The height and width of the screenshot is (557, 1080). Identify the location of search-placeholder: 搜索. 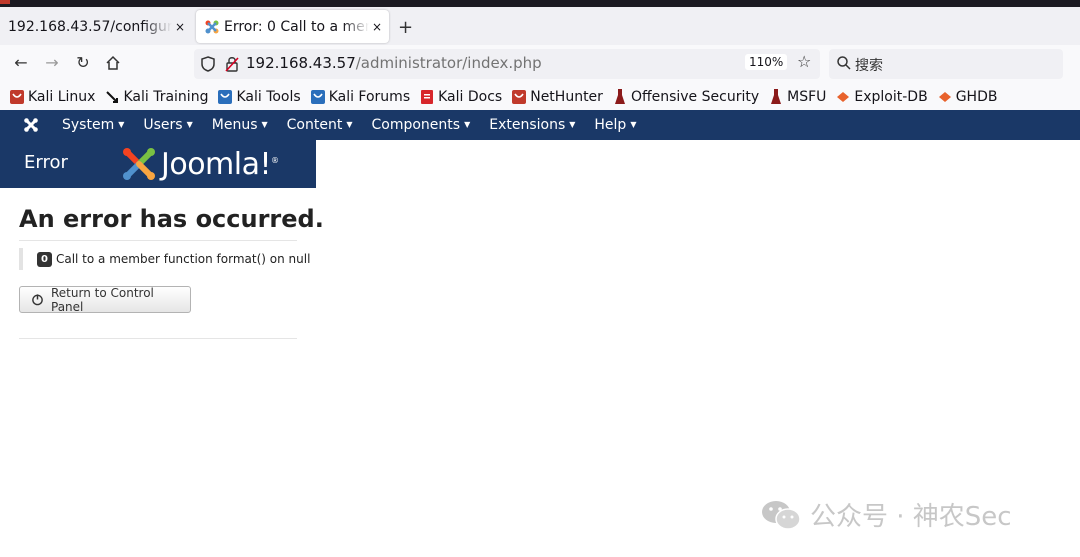
(869, 66).